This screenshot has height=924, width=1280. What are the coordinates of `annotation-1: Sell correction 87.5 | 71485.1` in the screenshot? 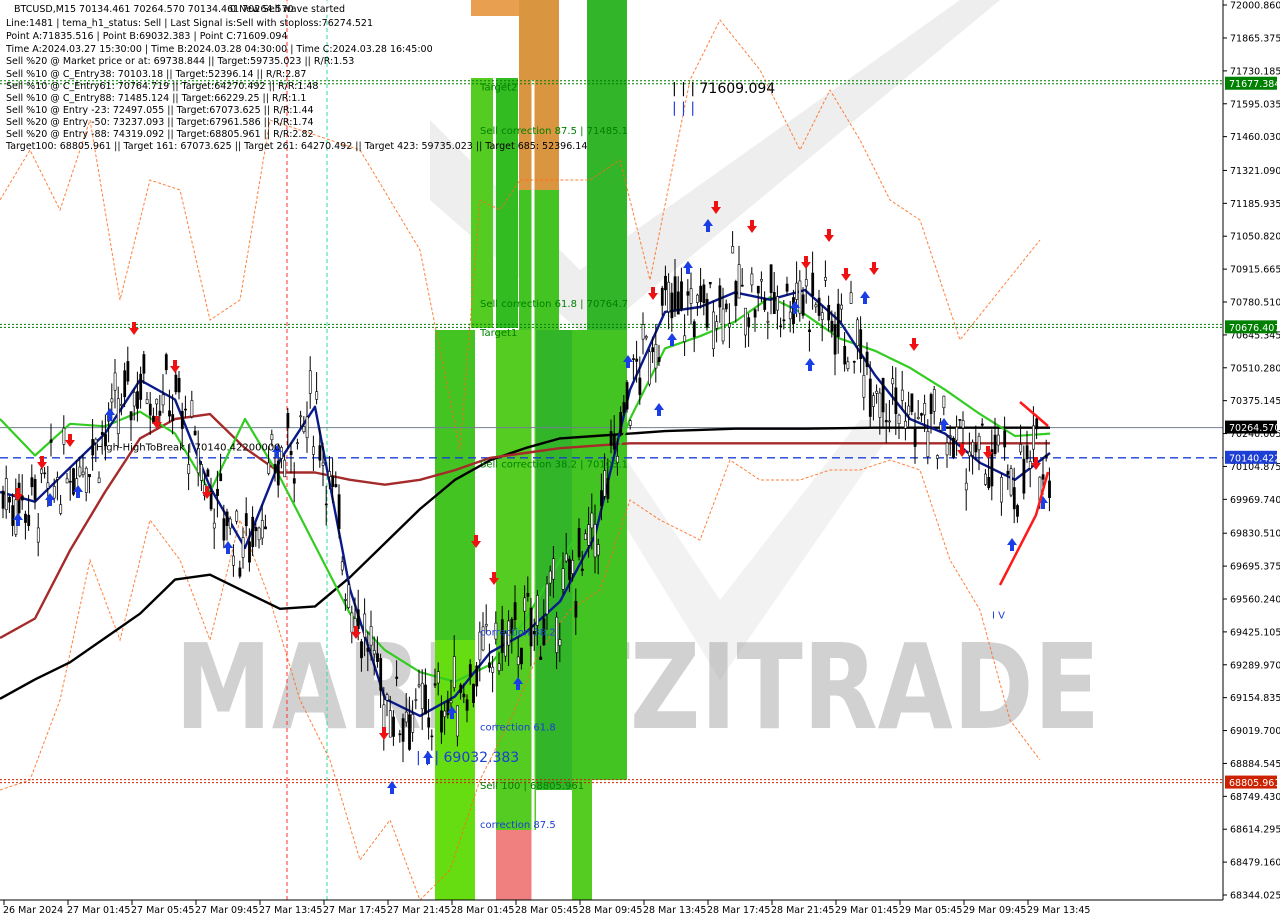 It's located at (554, 131).